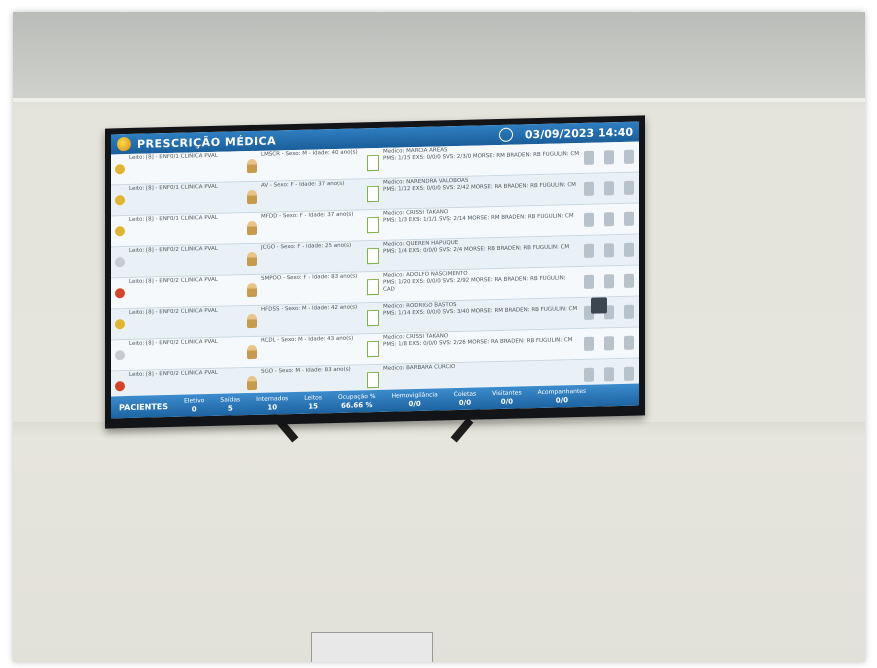  I want to click on patient-text: LMSCR - Sexo: M - Idade: 40 ano(s), so click(309, 153).